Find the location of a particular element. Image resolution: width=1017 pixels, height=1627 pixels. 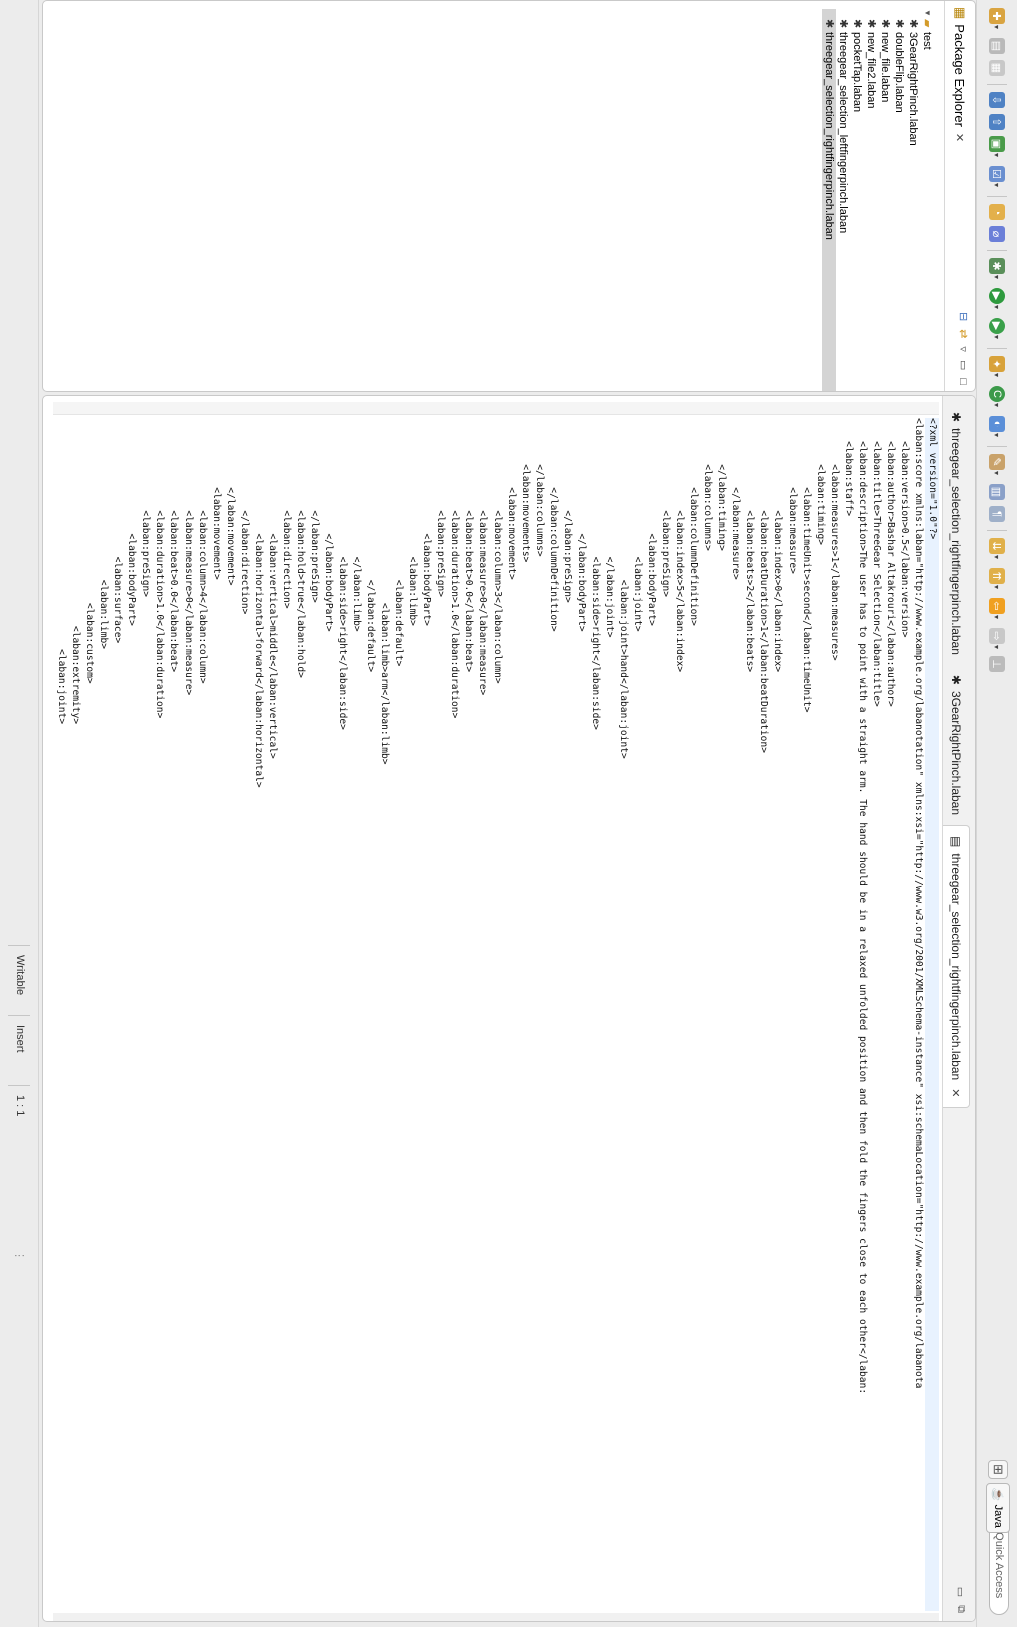

code-line: </laban:columnDefinition> is located at coordinates (553, 525).